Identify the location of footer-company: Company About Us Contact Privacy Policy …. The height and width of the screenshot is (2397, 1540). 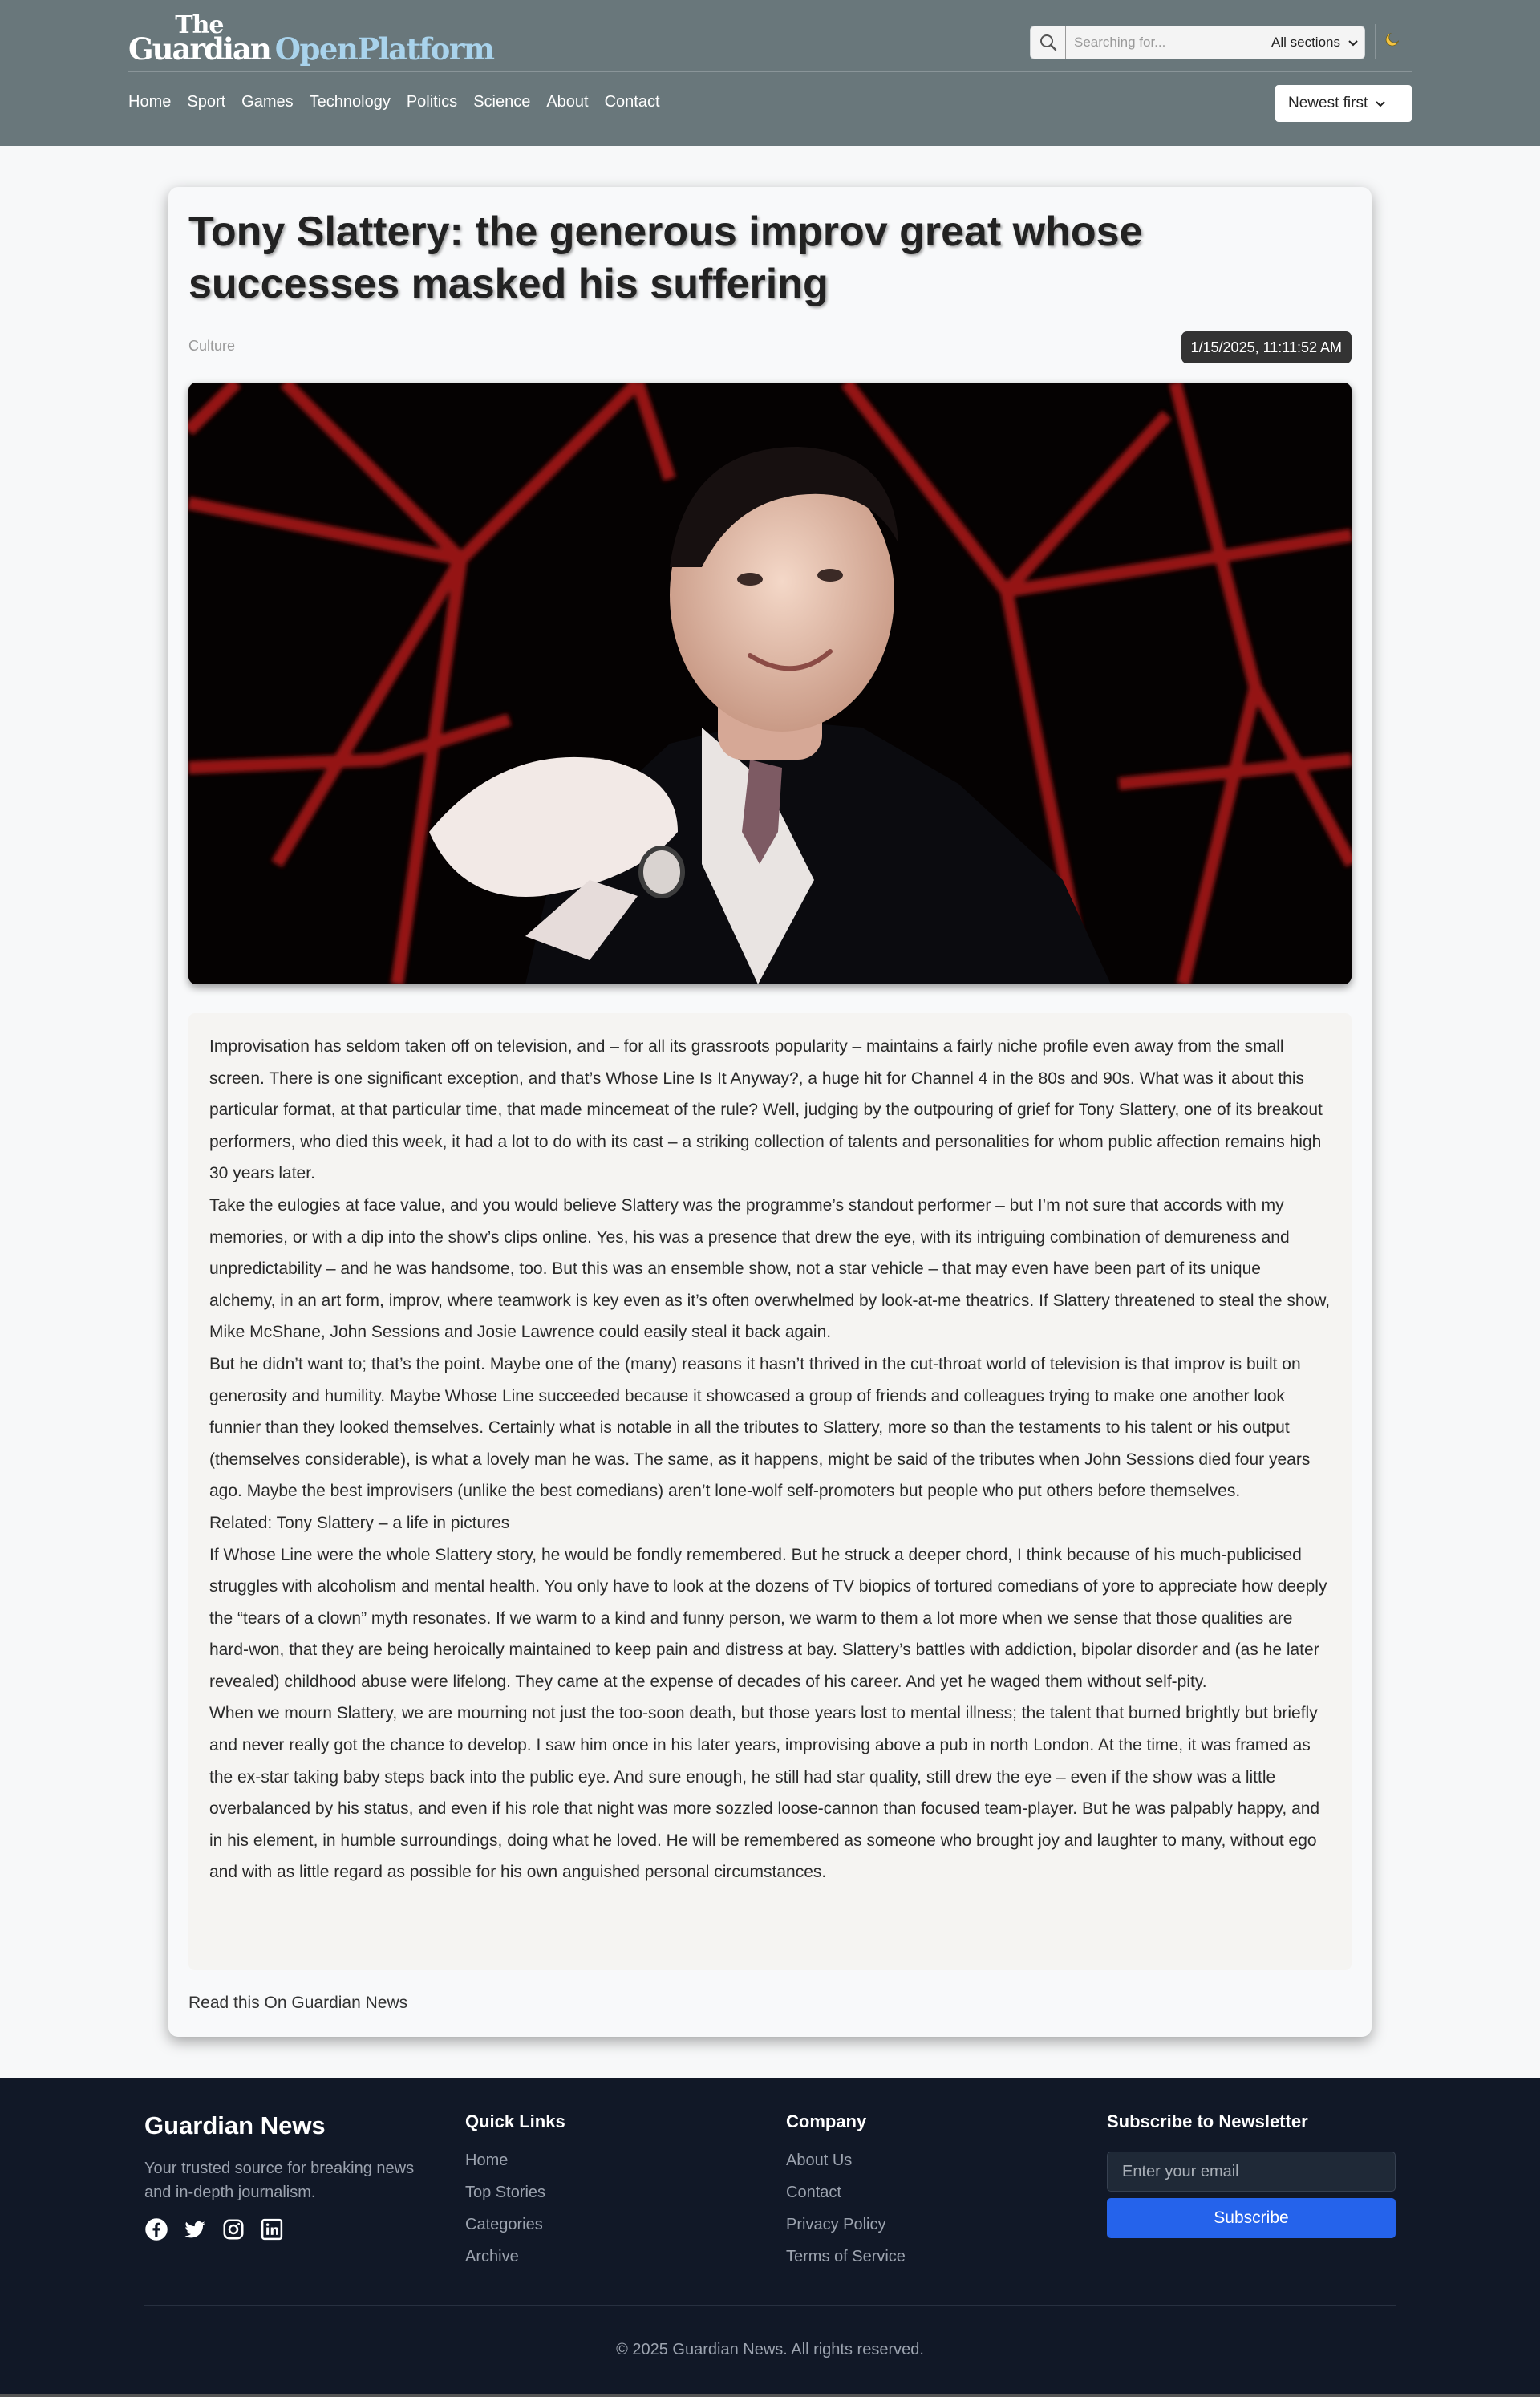
(846, 2195).